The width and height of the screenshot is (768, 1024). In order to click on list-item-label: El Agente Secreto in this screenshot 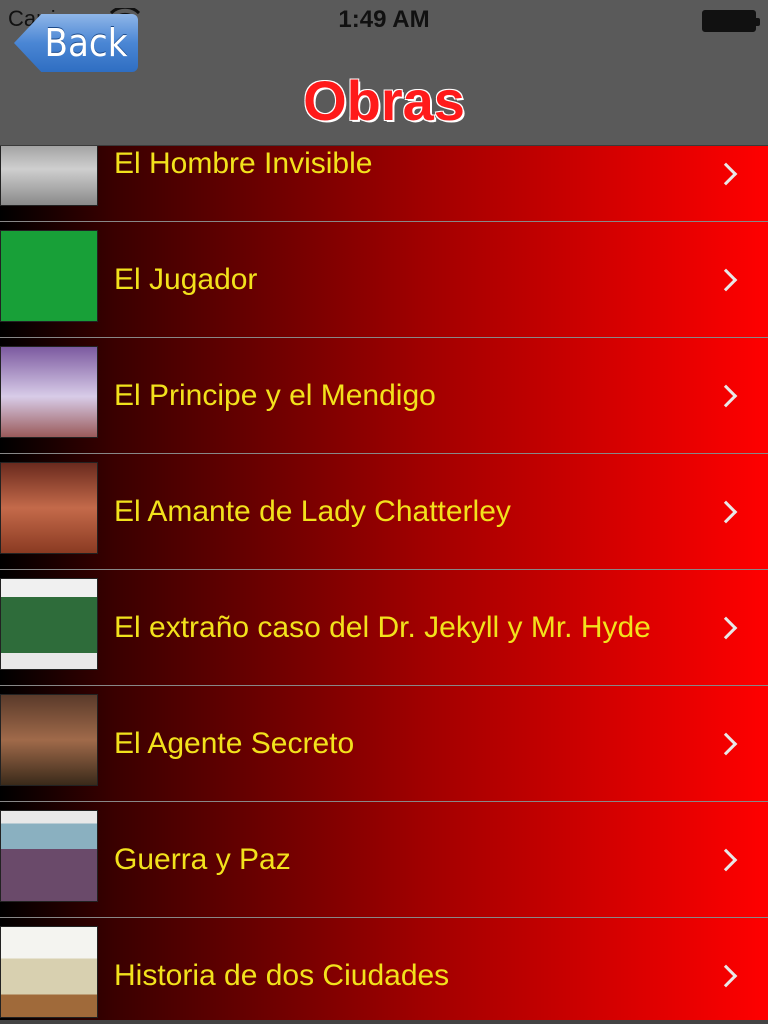, I will do `click(234, 743)`.